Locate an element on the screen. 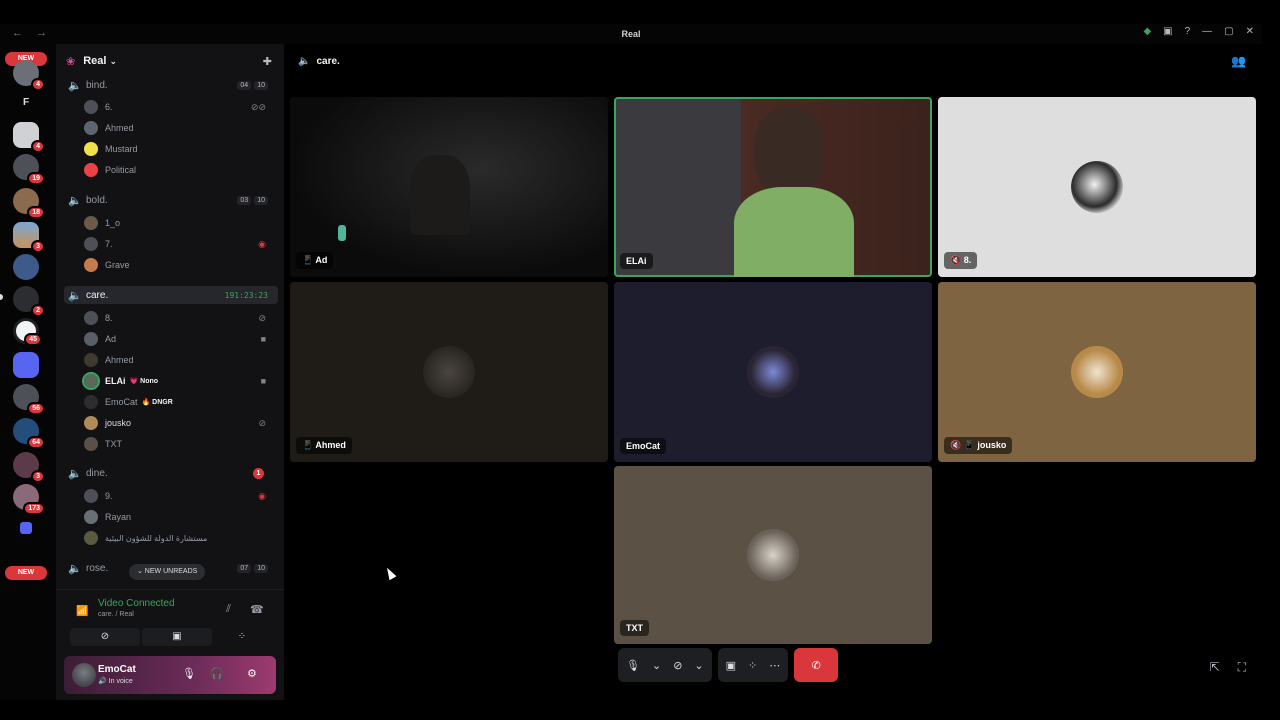 This screenshot has width=1280, height=720. mic-control: 🎙 ⌄ ⊘ ⌄ is located at coordinates (665, 665).